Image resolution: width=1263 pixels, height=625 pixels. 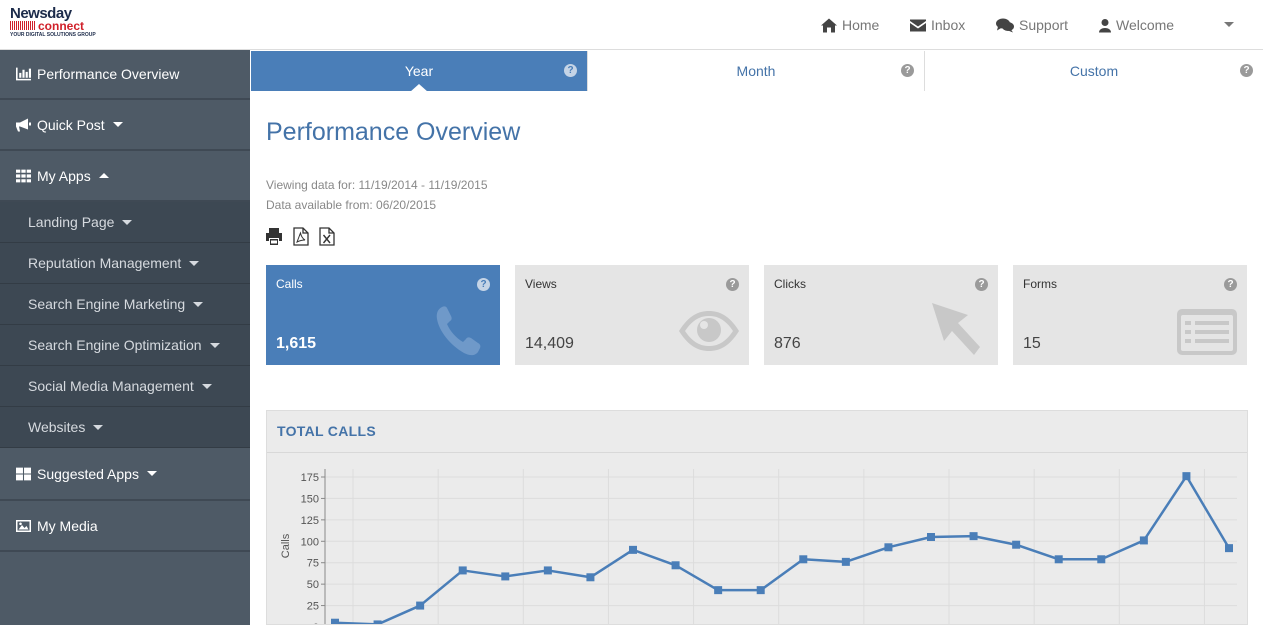 I want to click on tab-year: Year ?, so click(x=419, y=71).